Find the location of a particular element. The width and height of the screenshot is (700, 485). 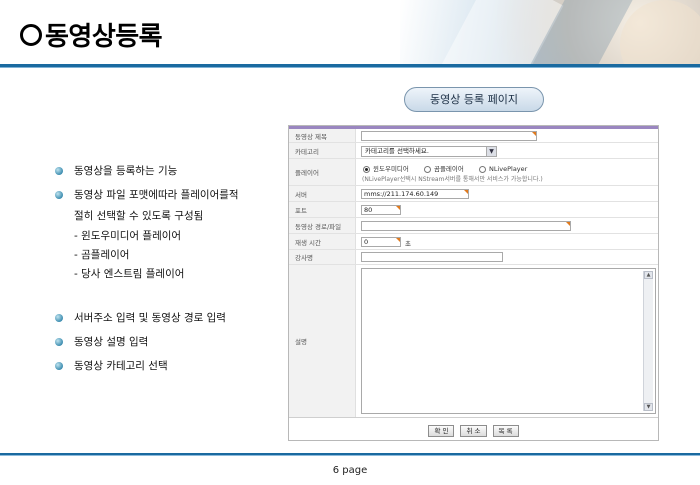

radio-checked-icon is located at coordinates (366, 169).